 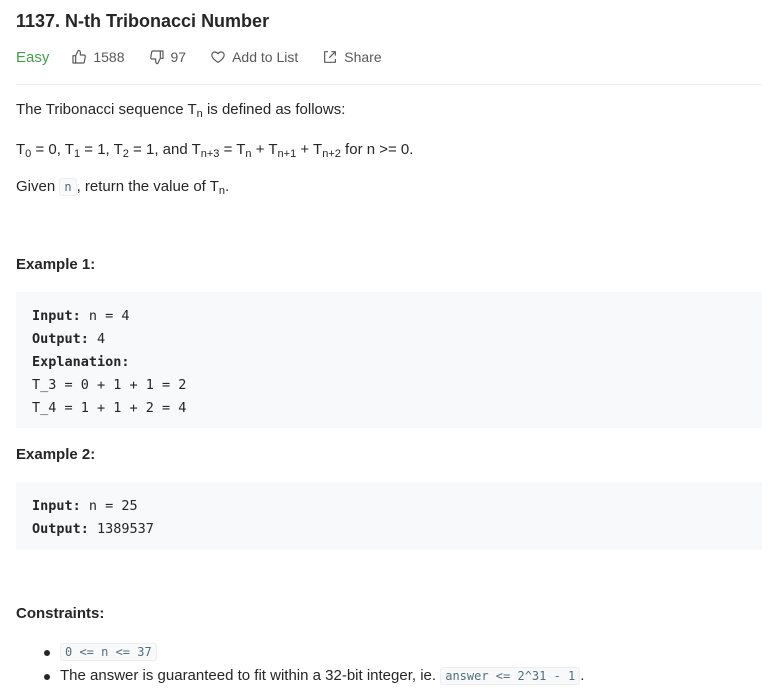 What do you see at coordinates (56, 264) in the screenshot?
I see `example-1-heading: Example 1:` at bounding box center [56, 264].